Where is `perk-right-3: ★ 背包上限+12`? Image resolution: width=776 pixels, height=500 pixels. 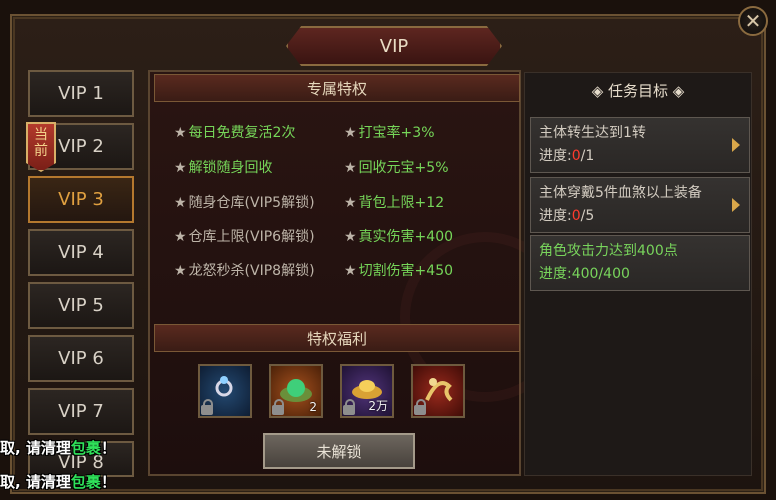
perk-right-3: ★ 背包上限+12 is located at coordinates (394, 202).